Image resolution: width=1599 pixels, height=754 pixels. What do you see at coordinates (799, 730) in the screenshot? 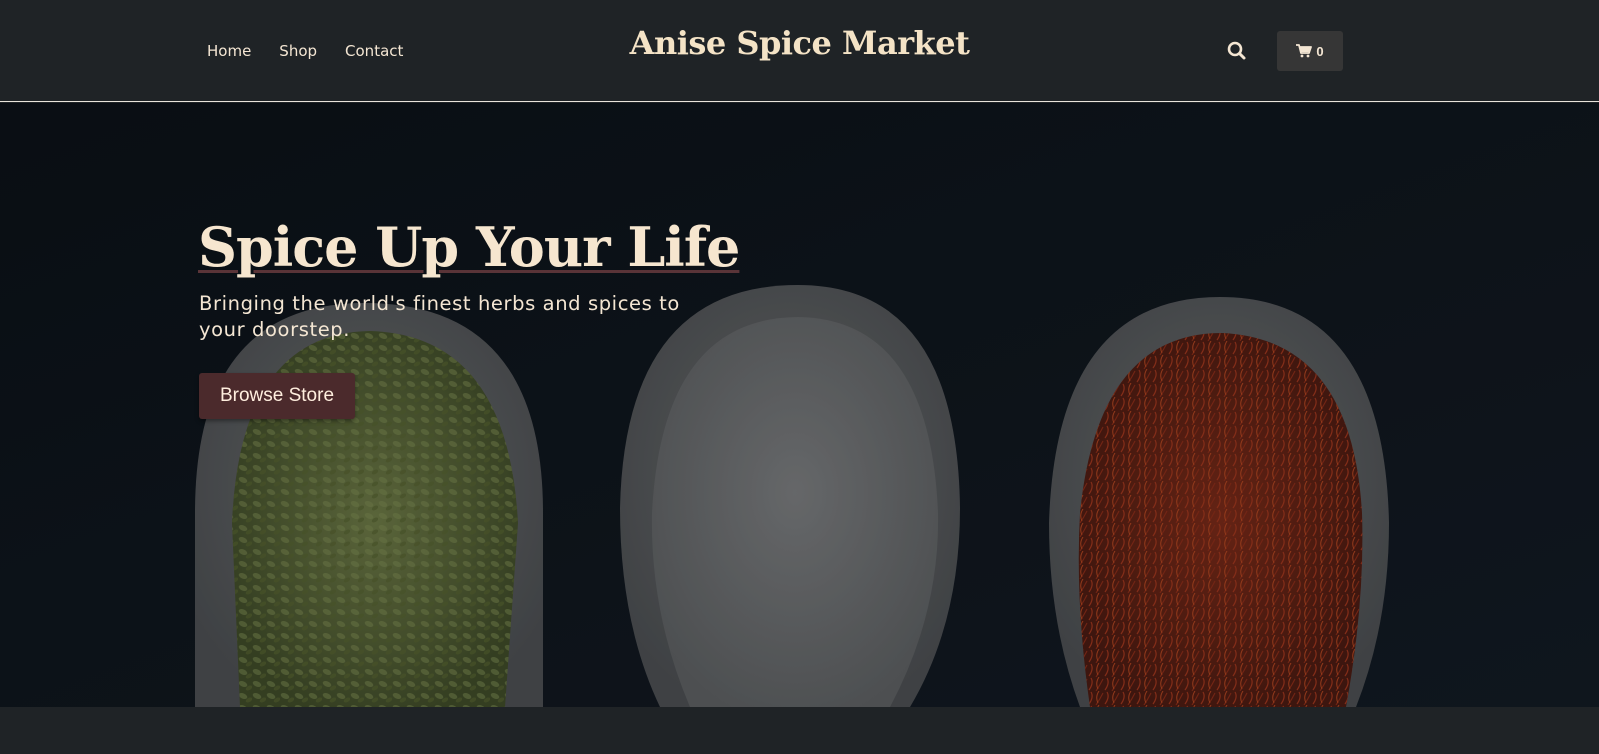
I see `page-section-below-hero` at bounding box center [799, 730].